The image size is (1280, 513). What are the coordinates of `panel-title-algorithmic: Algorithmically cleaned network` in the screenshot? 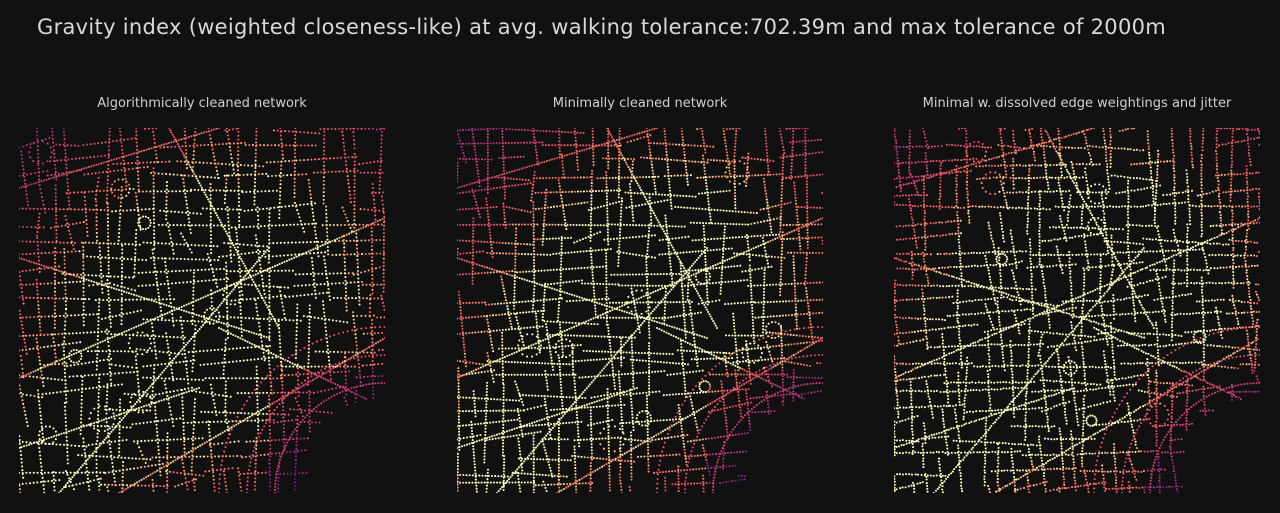 It's located at (202, 103).